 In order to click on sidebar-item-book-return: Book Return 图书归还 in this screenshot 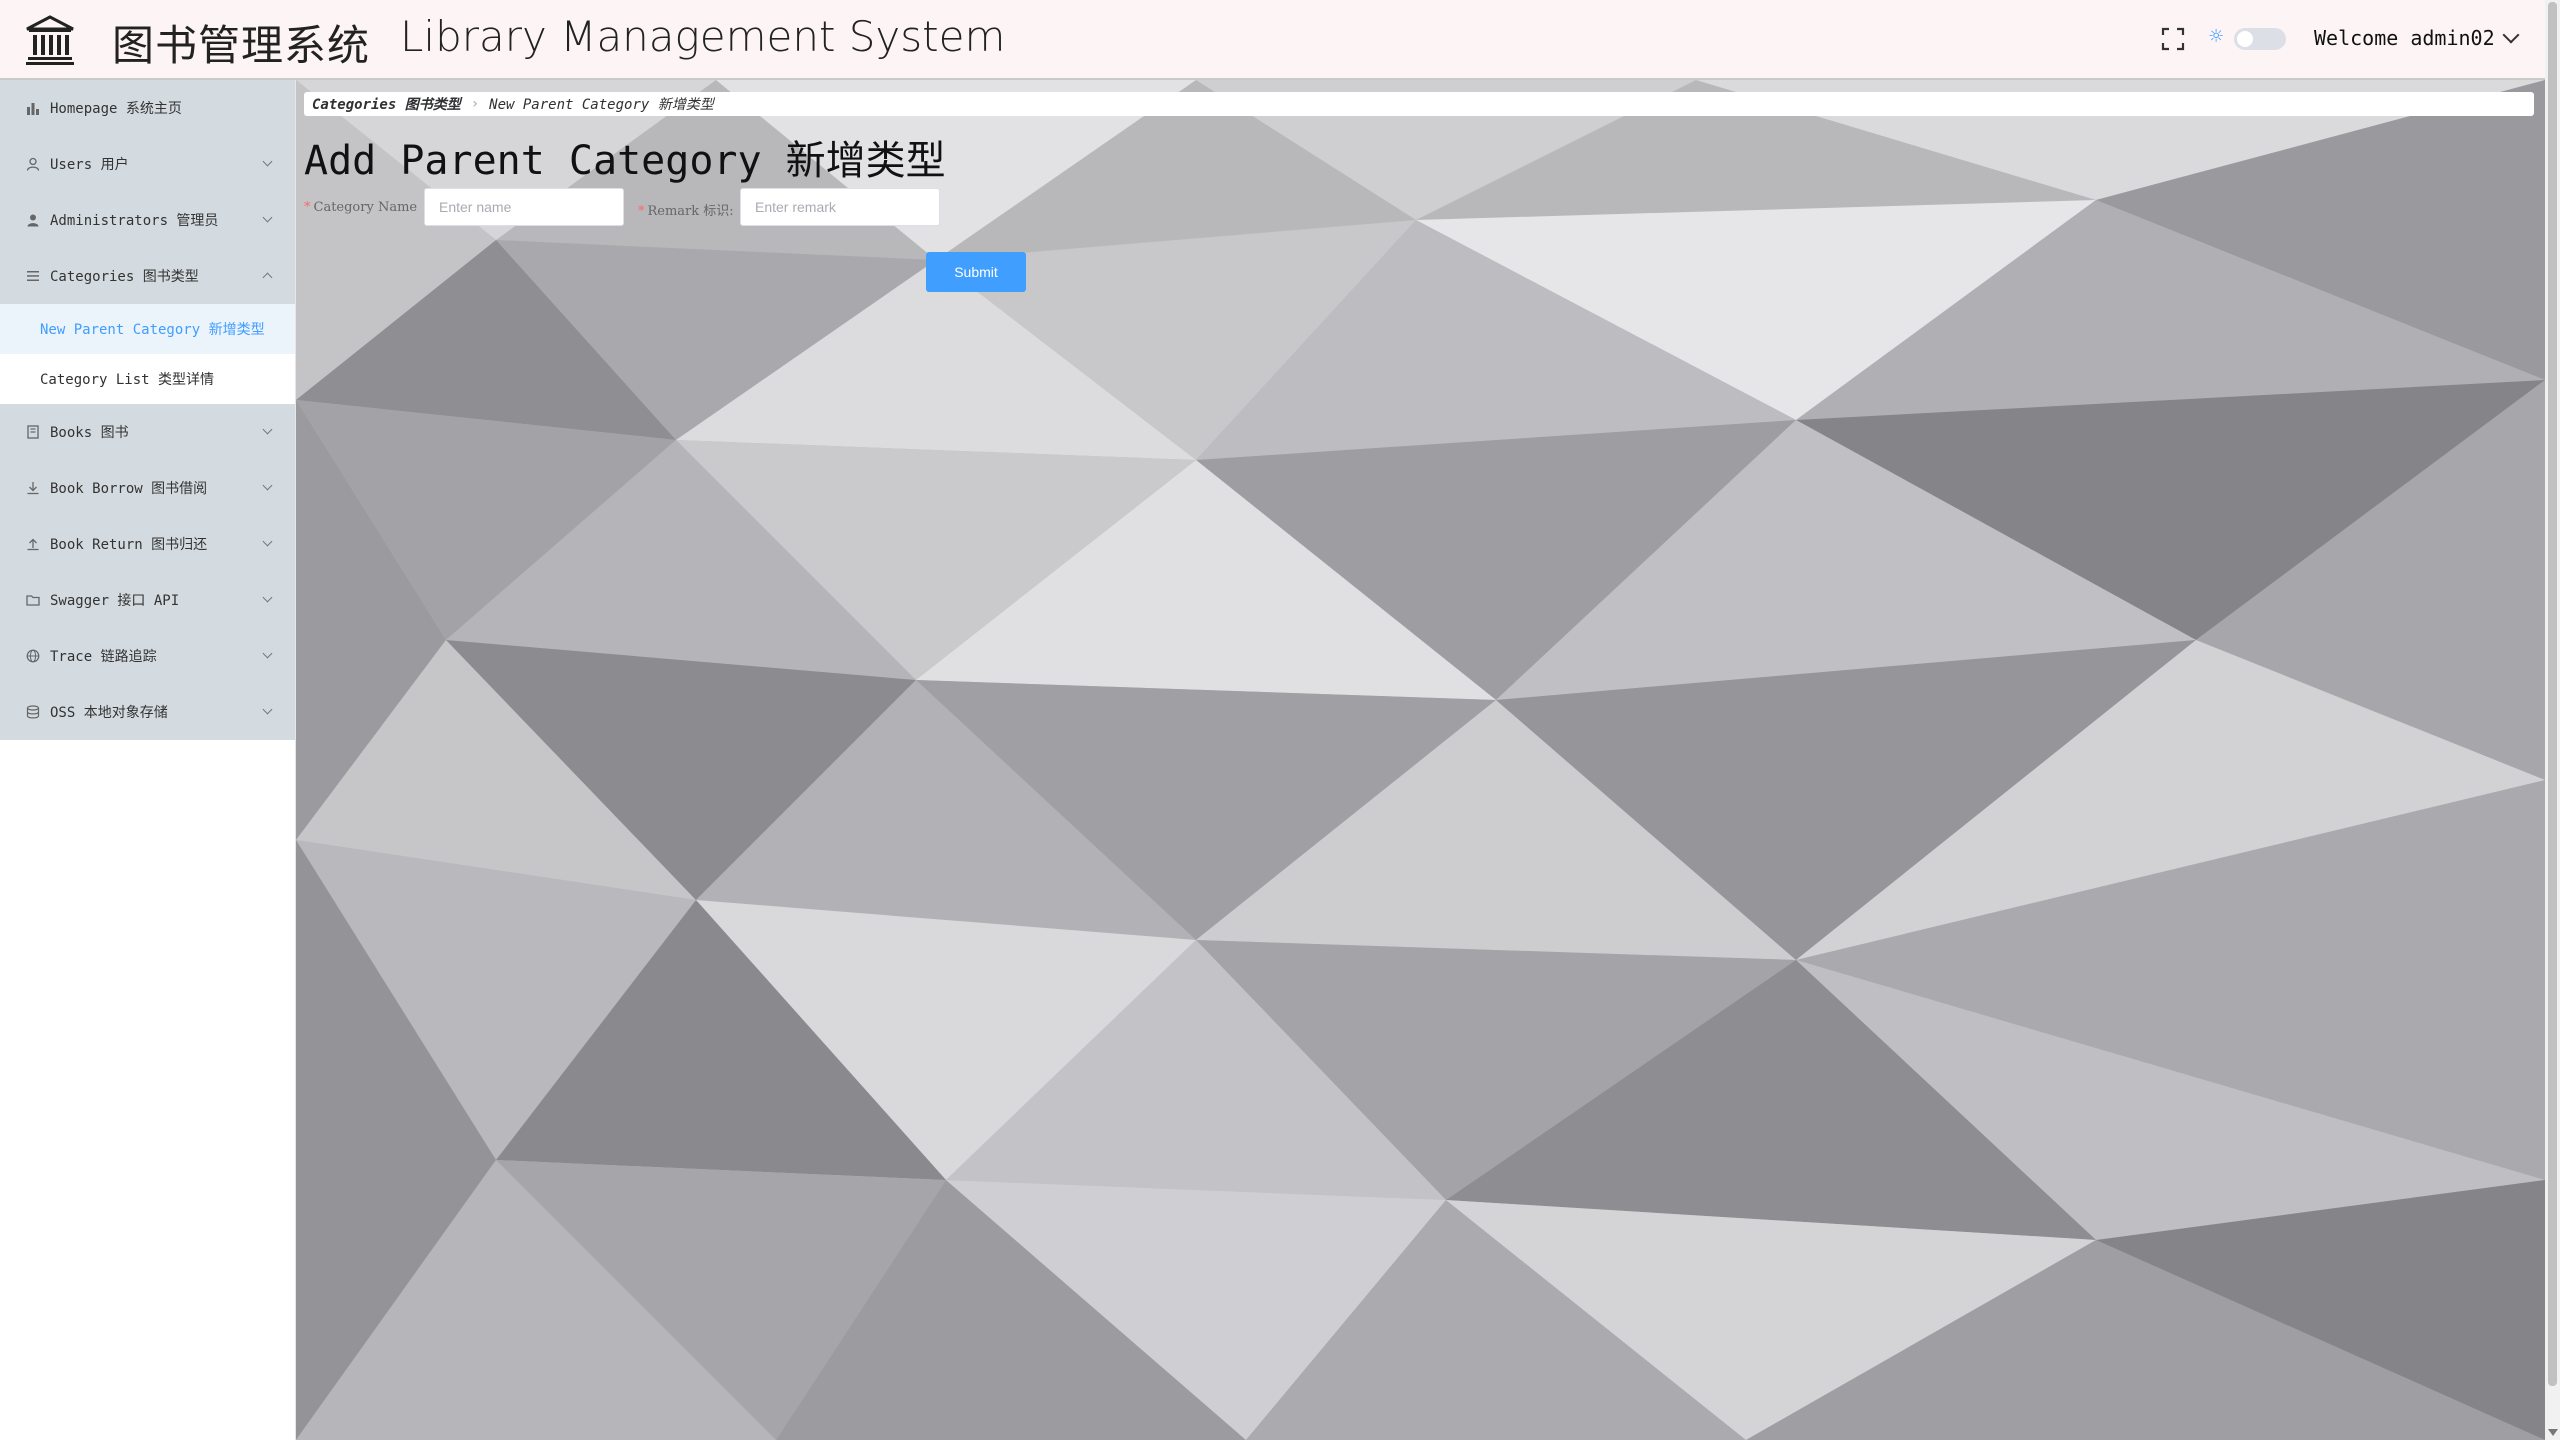, I will do `click(147, 544)`.